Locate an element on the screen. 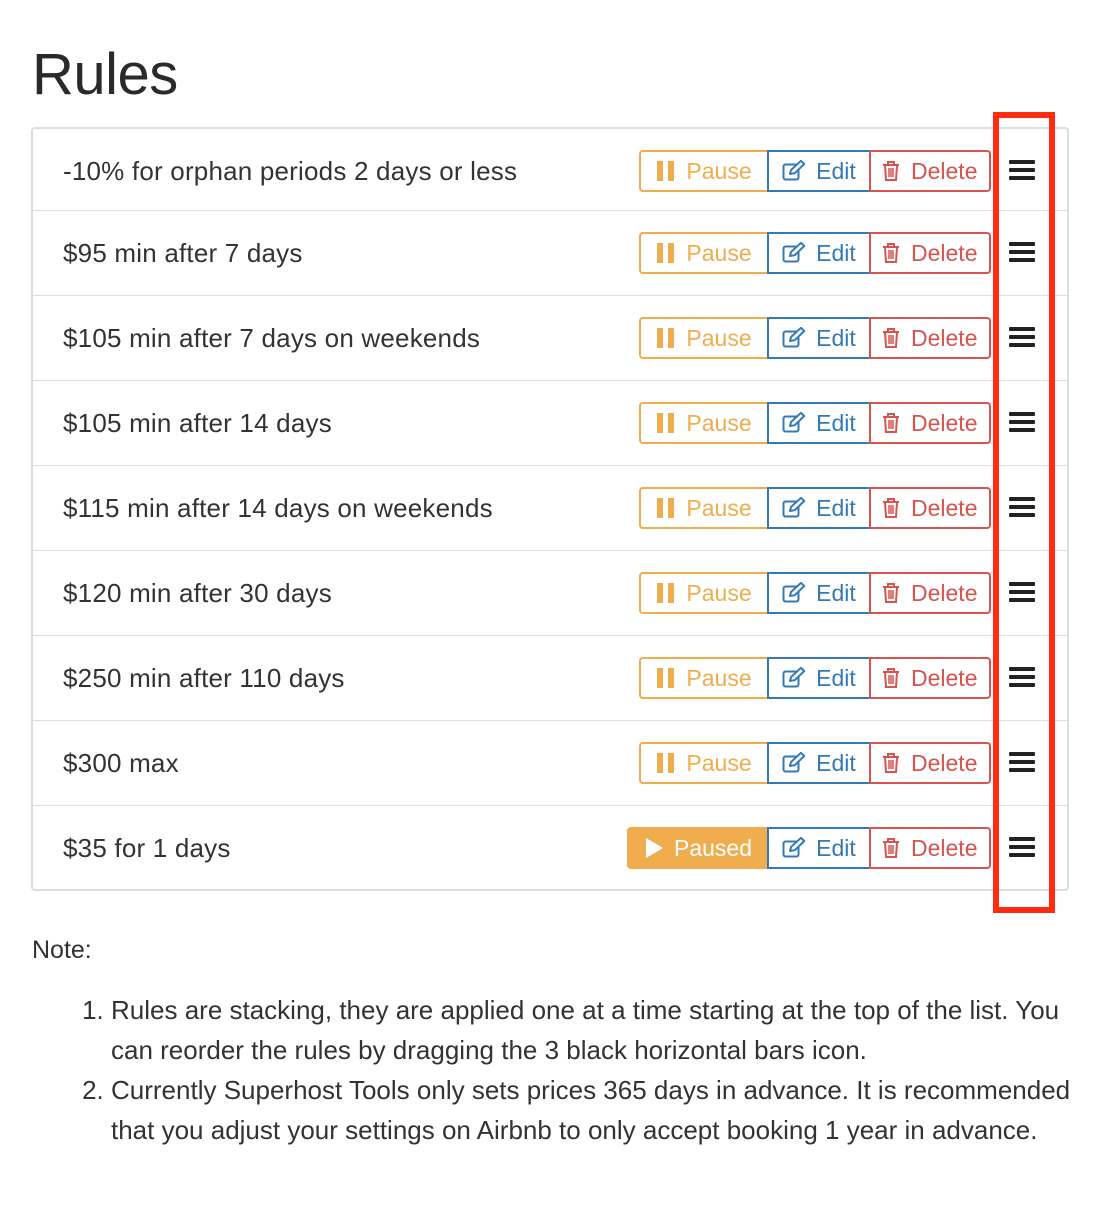 The image size is (1100, 1210). rule-label: -10% for orphan periods 2 days or less is located at coordinates (290, 171).